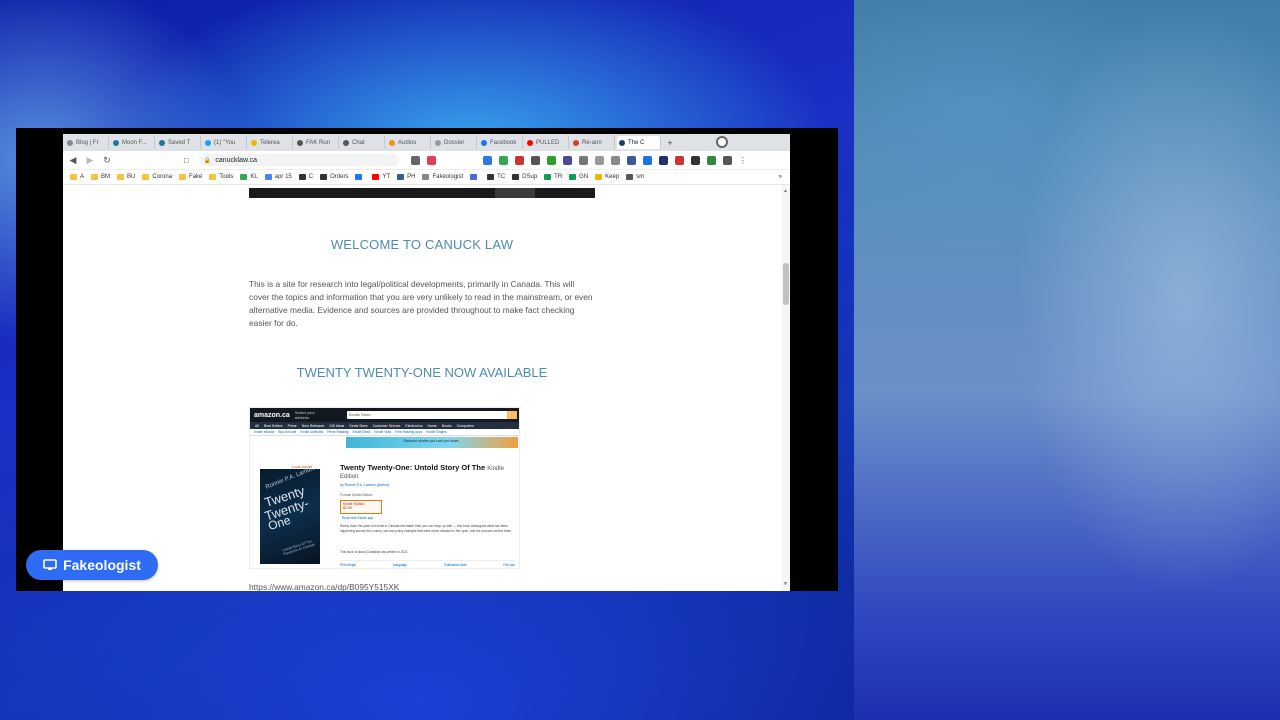 The width and height of the screenshot is (1280, 720). Describe the element at coordinates (431, 160) in the screenshot. I see `brave-rewards-icon` at that location.